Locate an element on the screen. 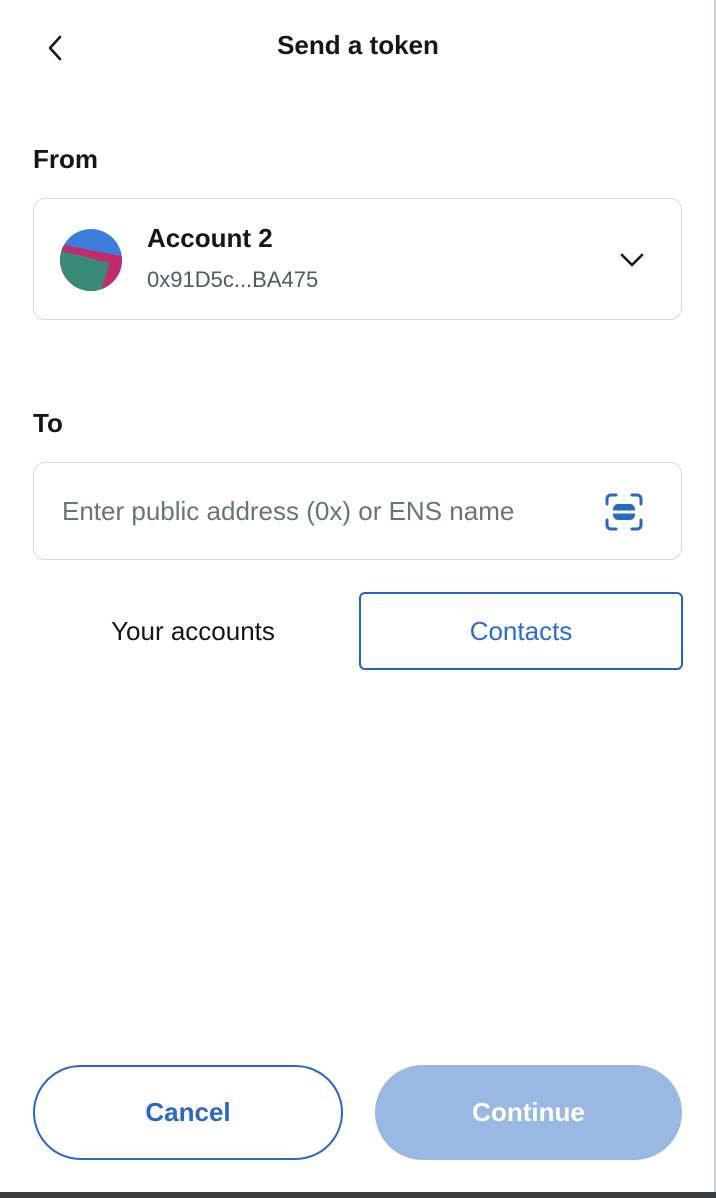 Image resolution: width=716 pixels, height=1198 pixels. recipient-field is located at coordinates (357, 511).